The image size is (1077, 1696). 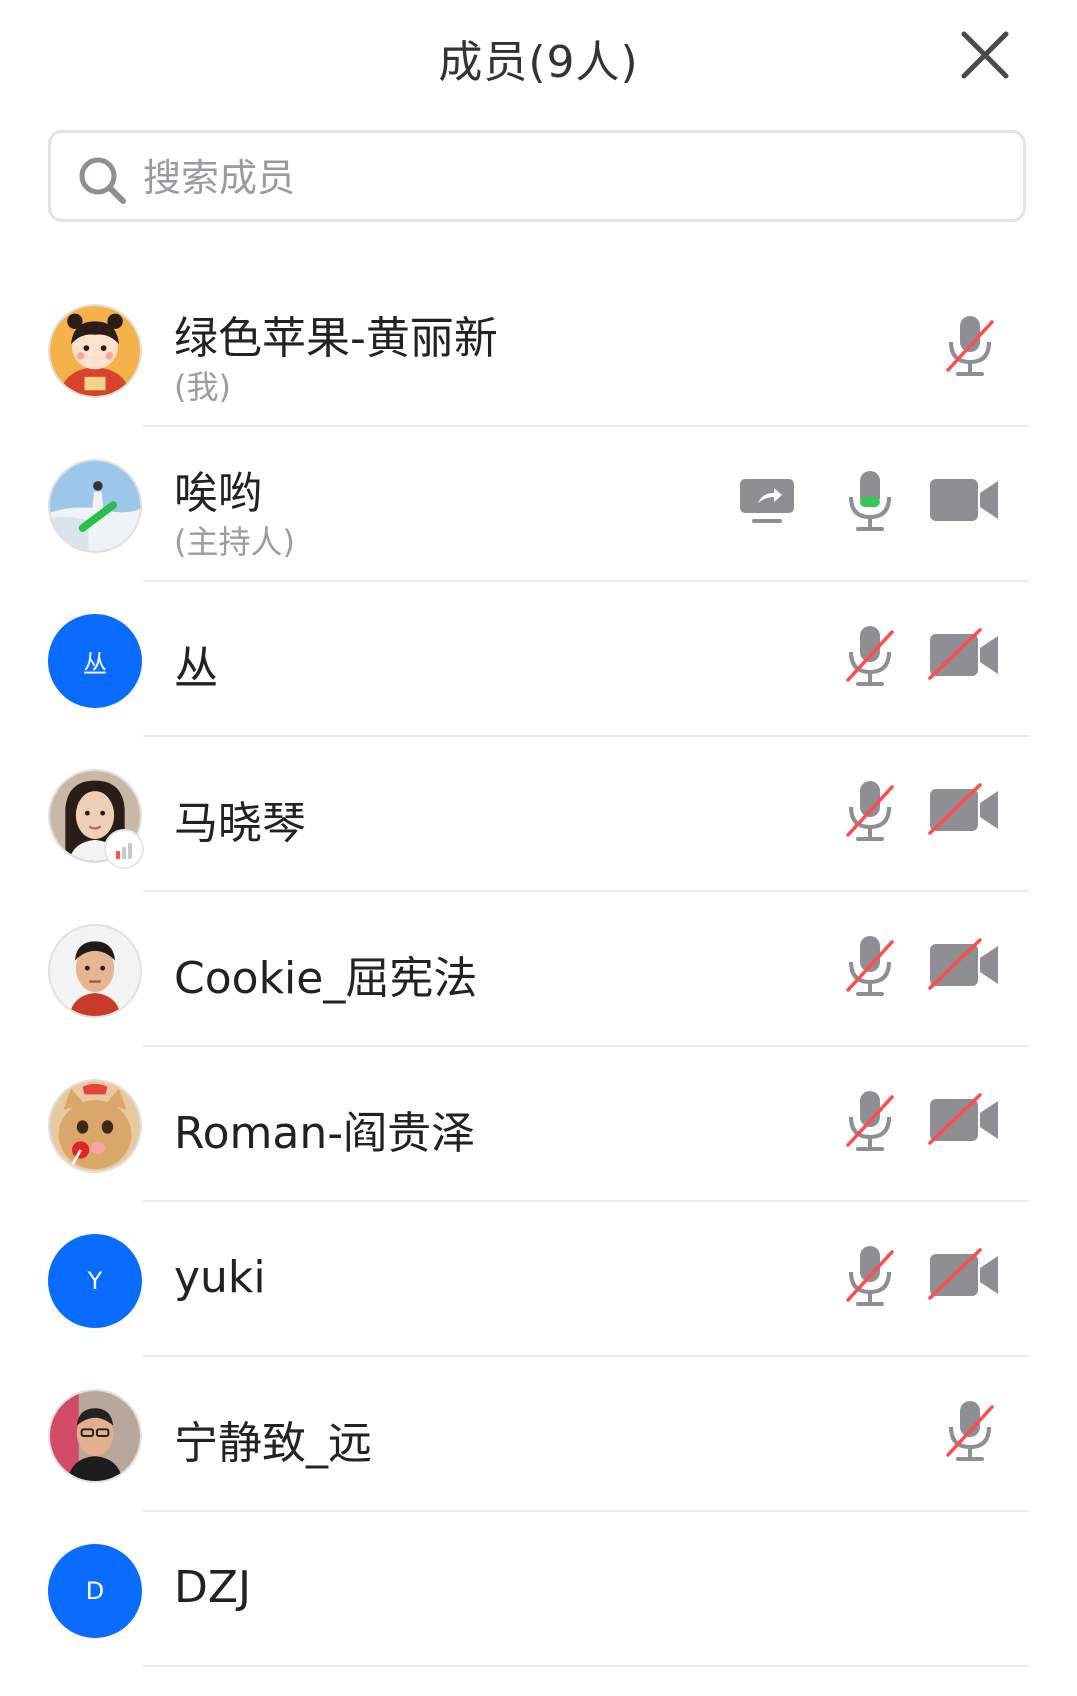 What do you see at coordinates (538, 504) in the screenshot?
I see `member-row: 唉哟 (主持人)` at bounding box center [538, 504].